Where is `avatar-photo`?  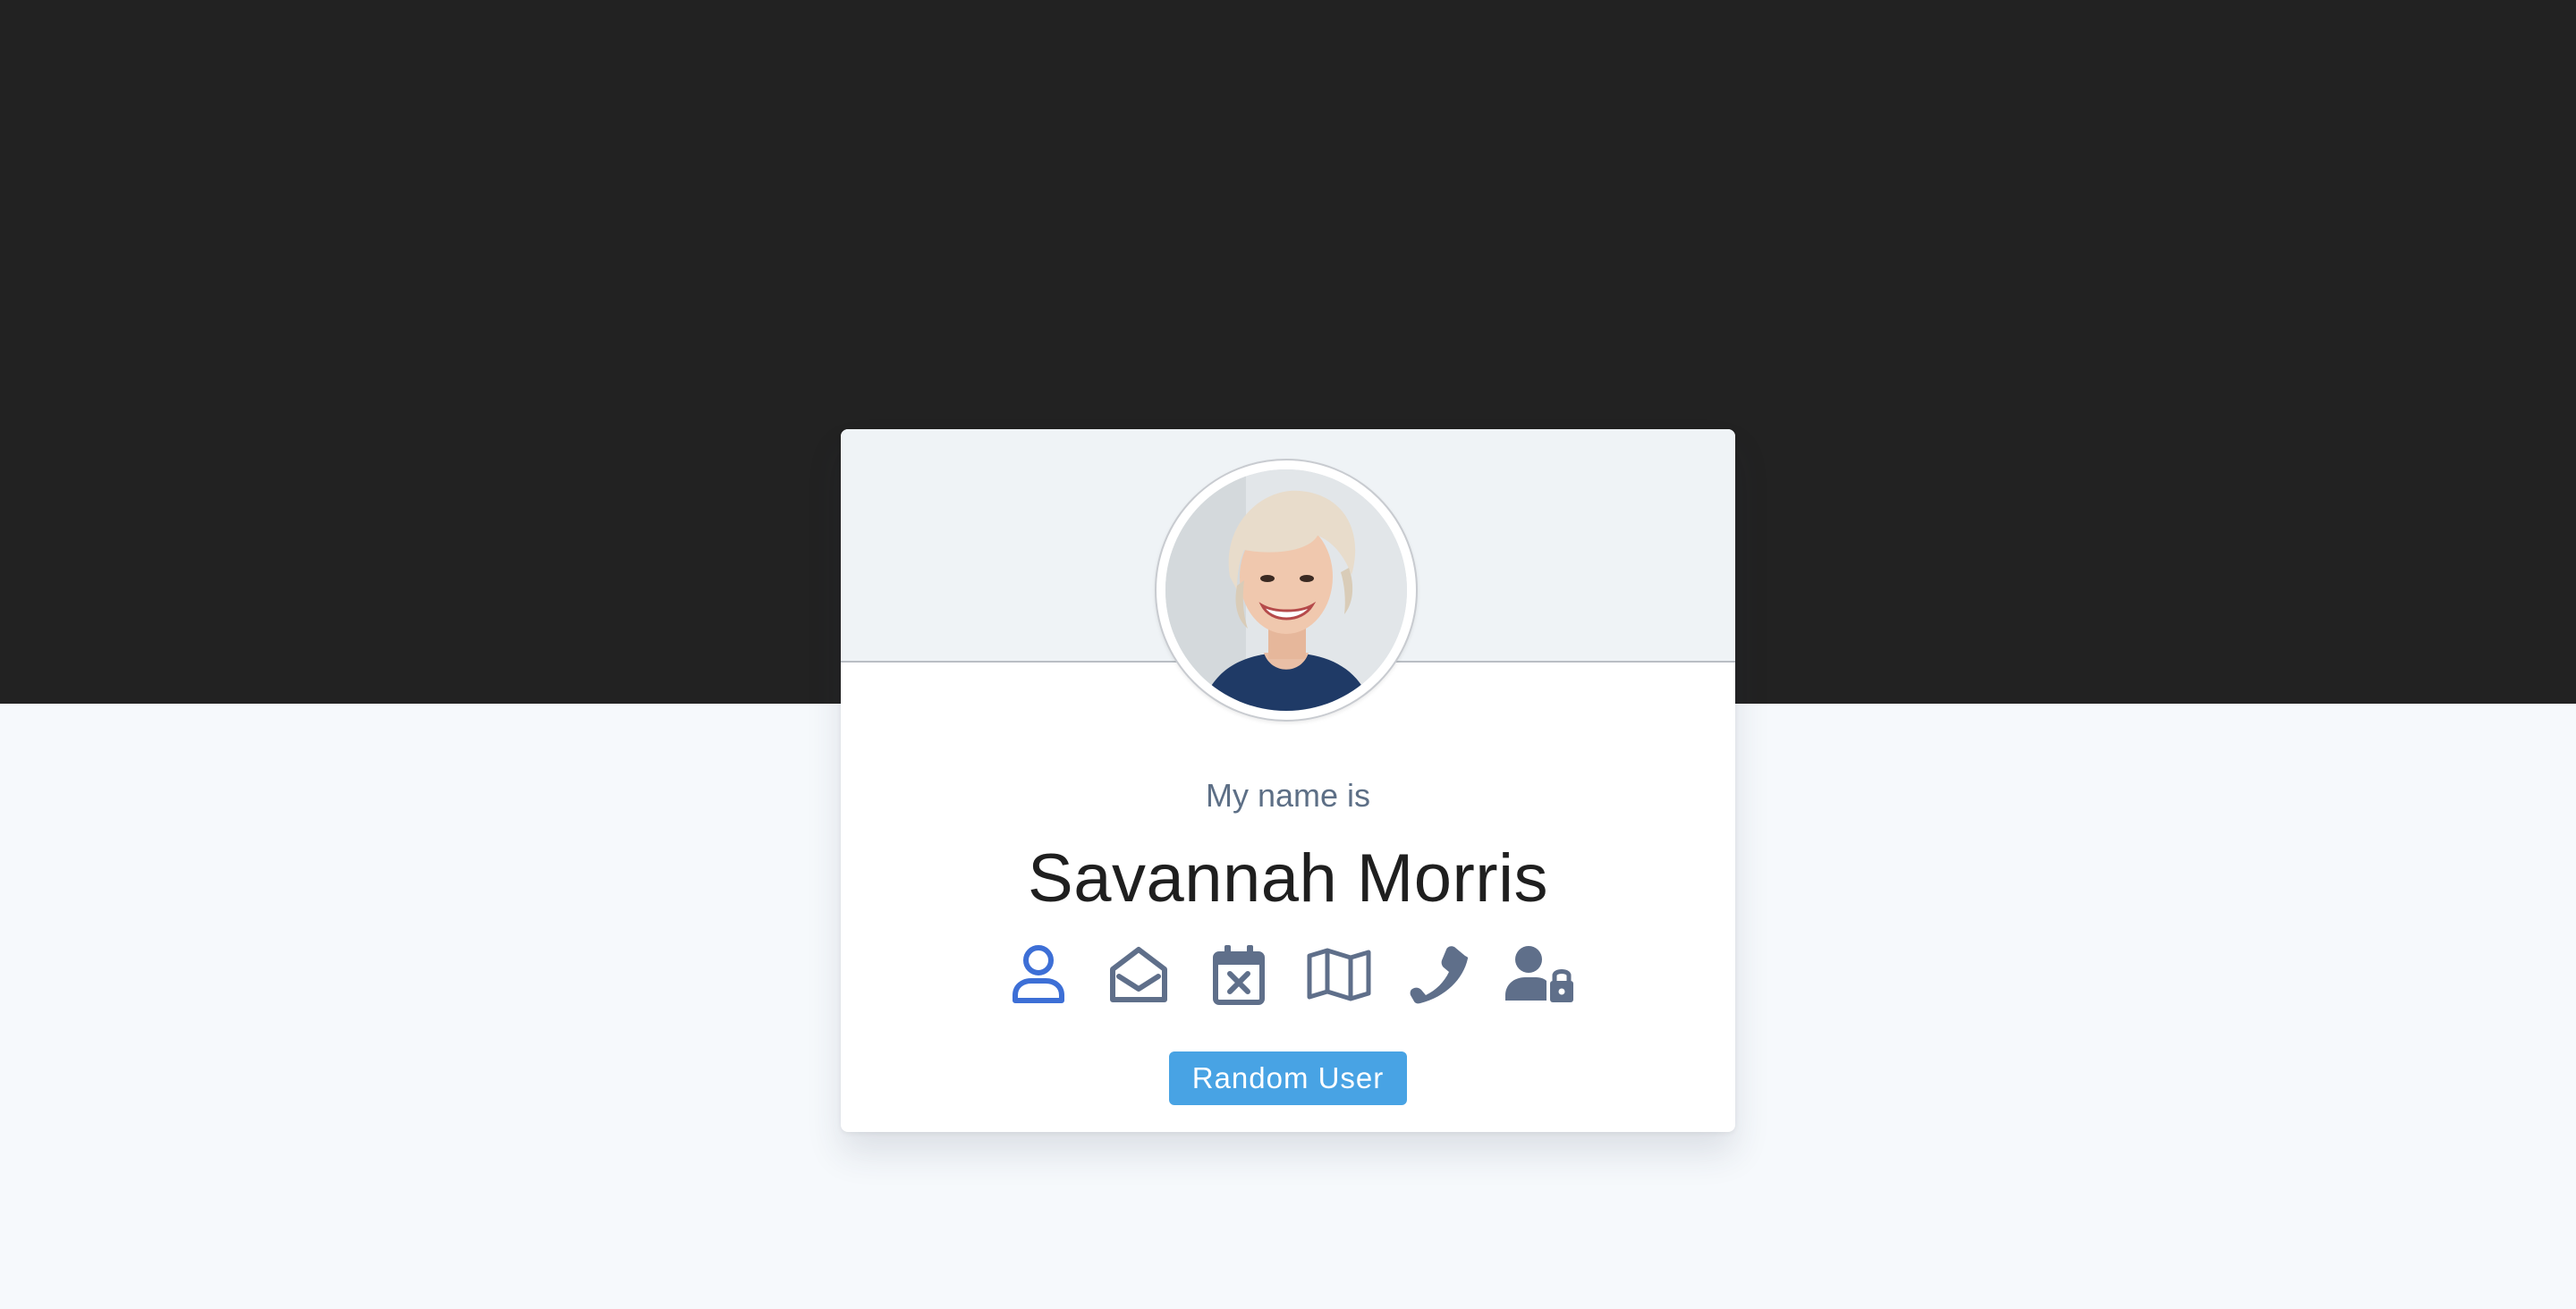
avatar-photo is located at coordinates (1286, 590).